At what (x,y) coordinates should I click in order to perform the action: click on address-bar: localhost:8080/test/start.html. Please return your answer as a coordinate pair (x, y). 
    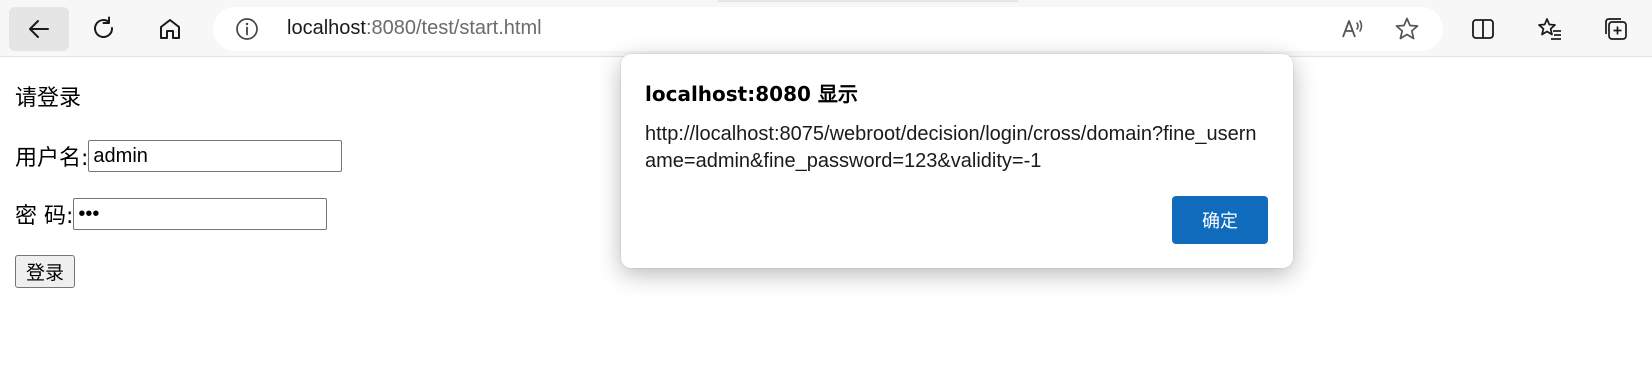
    Looking at the image, I should click on (828, 29).